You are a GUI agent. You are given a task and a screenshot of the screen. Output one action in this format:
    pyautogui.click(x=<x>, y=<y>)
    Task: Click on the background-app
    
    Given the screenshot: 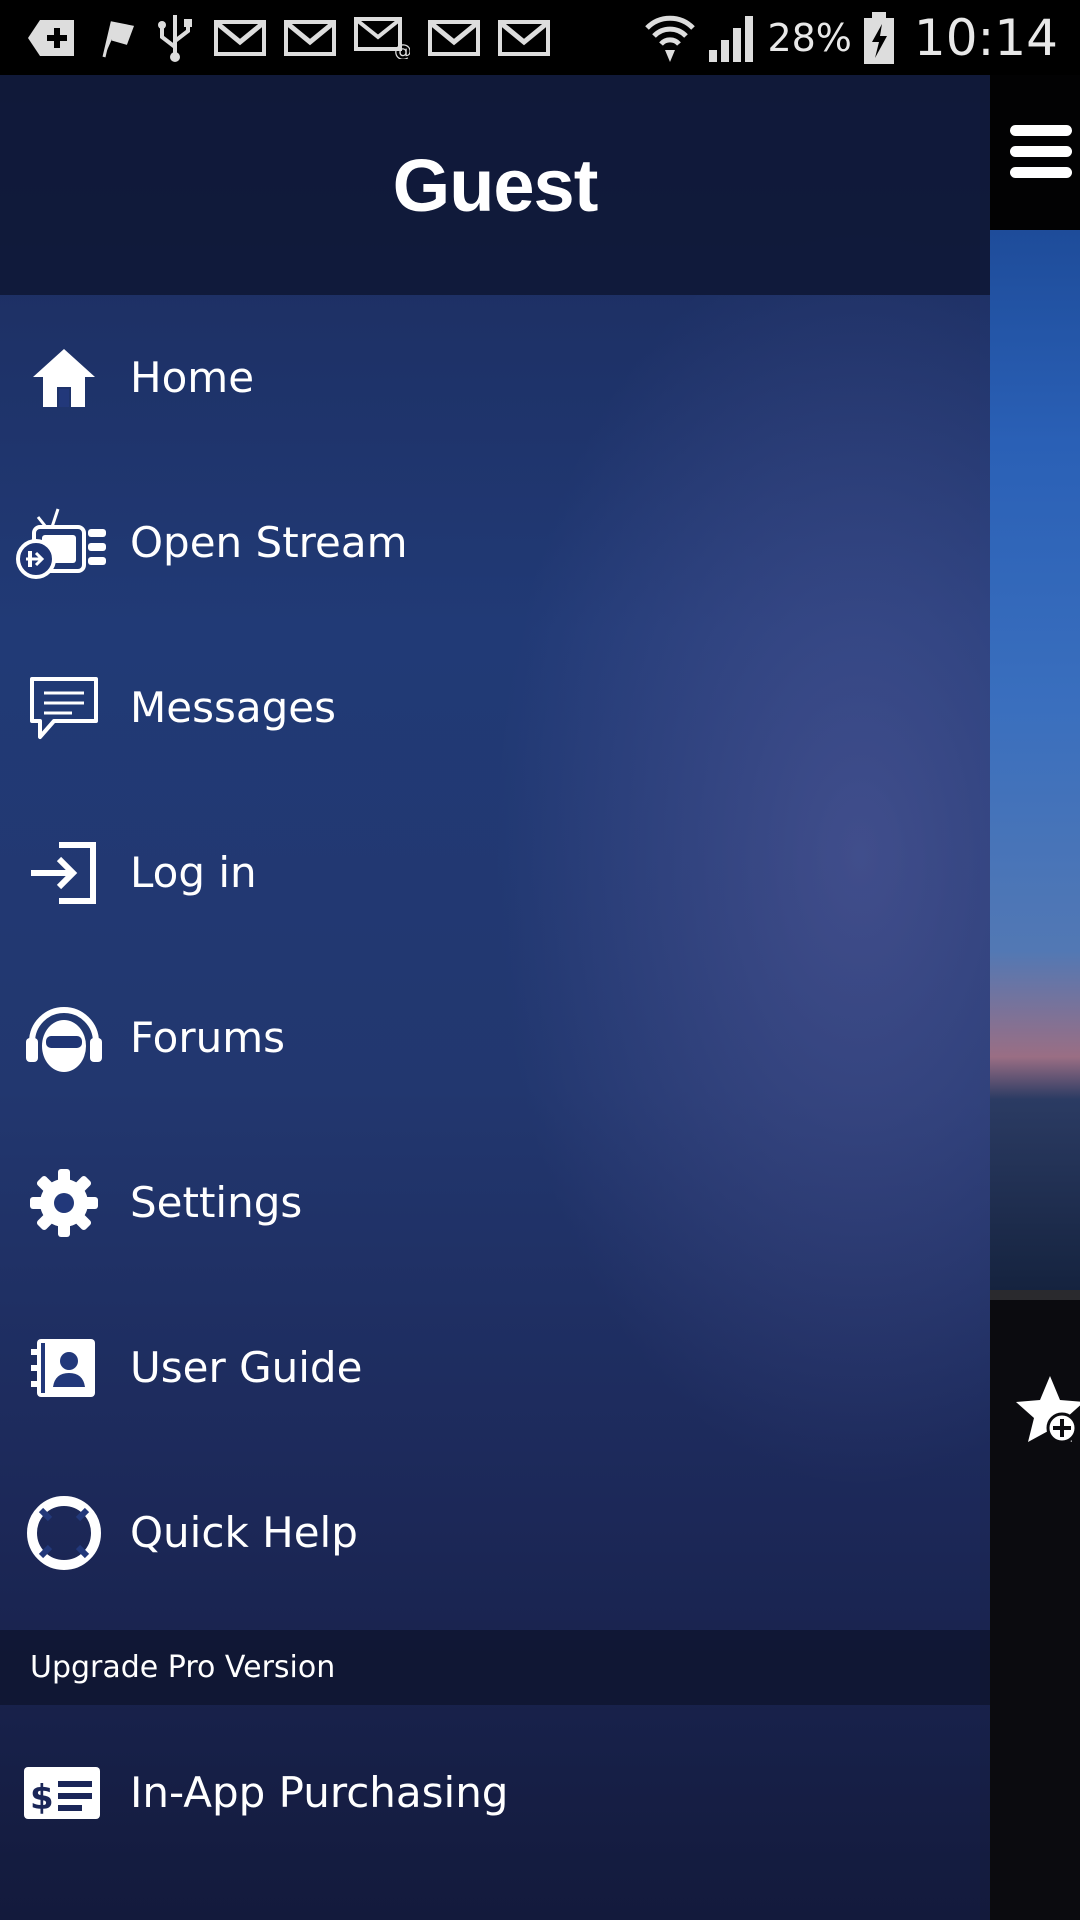 What is the action you would take?
    pyautogui.click(x=1035, y=997)
    